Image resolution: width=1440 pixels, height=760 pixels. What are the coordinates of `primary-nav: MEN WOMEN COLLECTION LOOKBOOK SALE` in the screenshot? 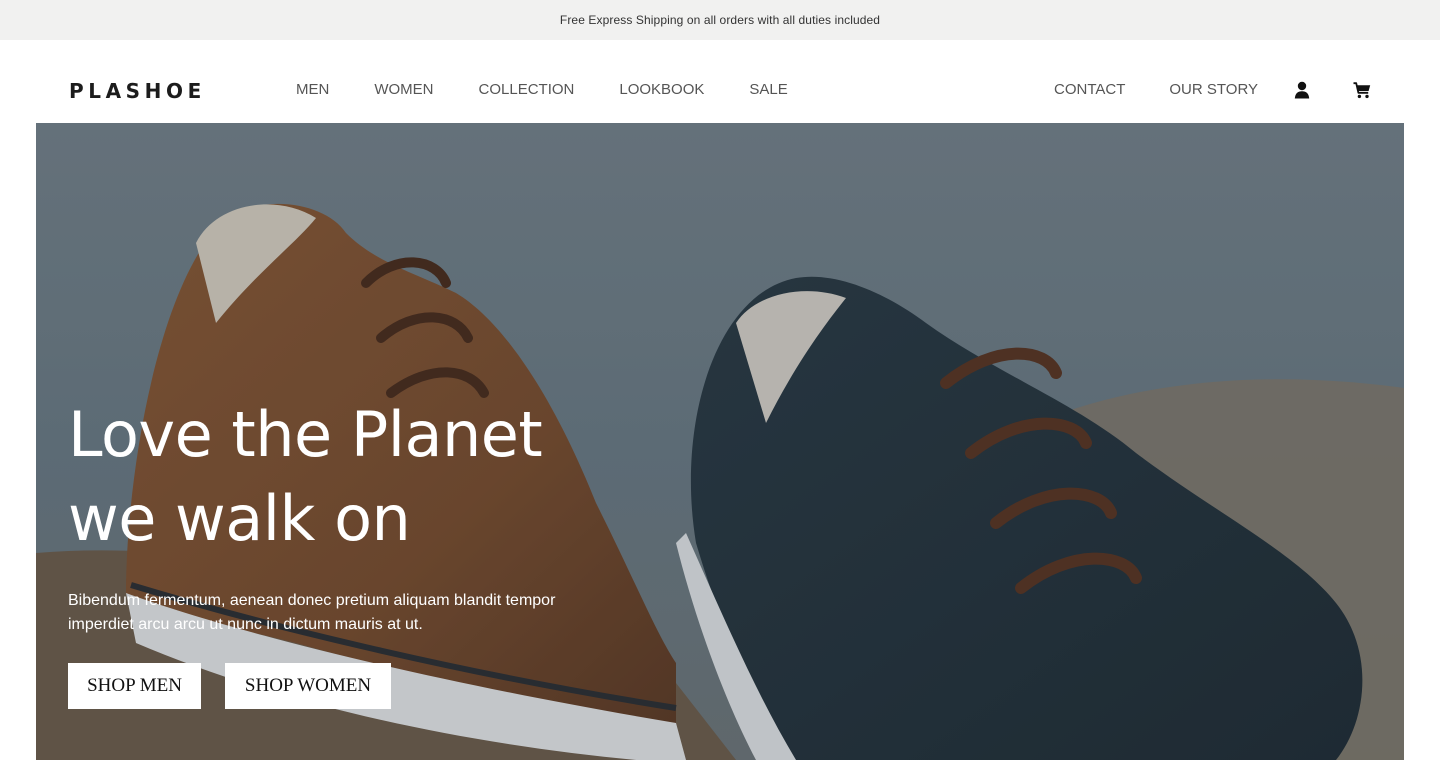 It's located at (542, 90).